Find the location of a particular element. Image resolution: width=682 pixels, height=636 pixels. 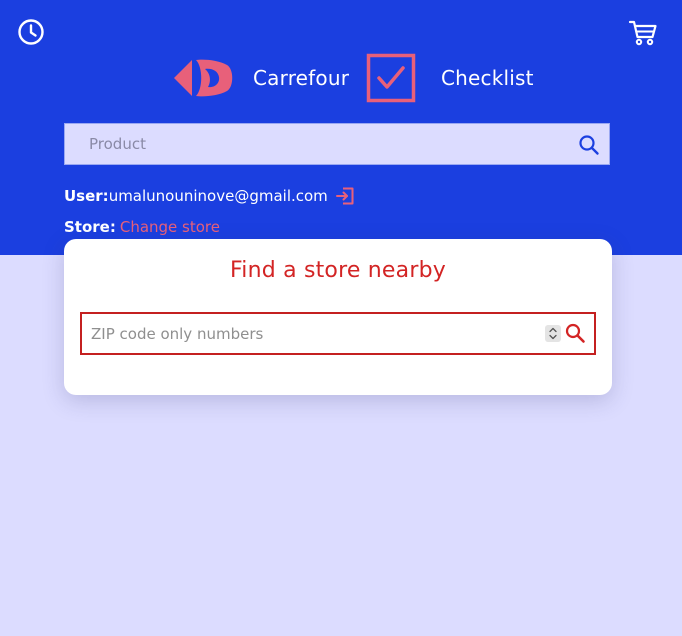

carrefour-logo-icon is located at coordinates (203, 78).